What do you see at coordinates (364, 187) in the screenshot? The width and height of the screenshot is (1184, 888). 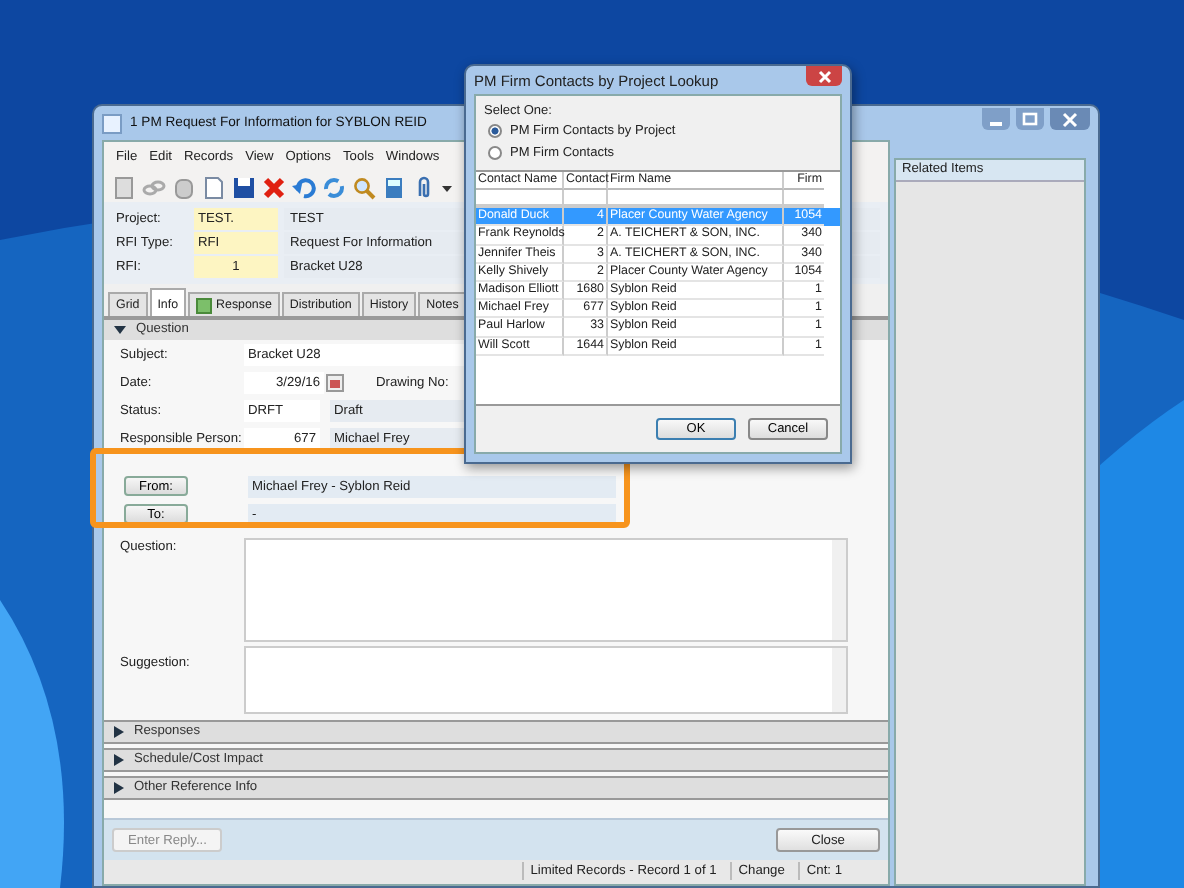 I see `search-icon` at bounding box center [364, 187].